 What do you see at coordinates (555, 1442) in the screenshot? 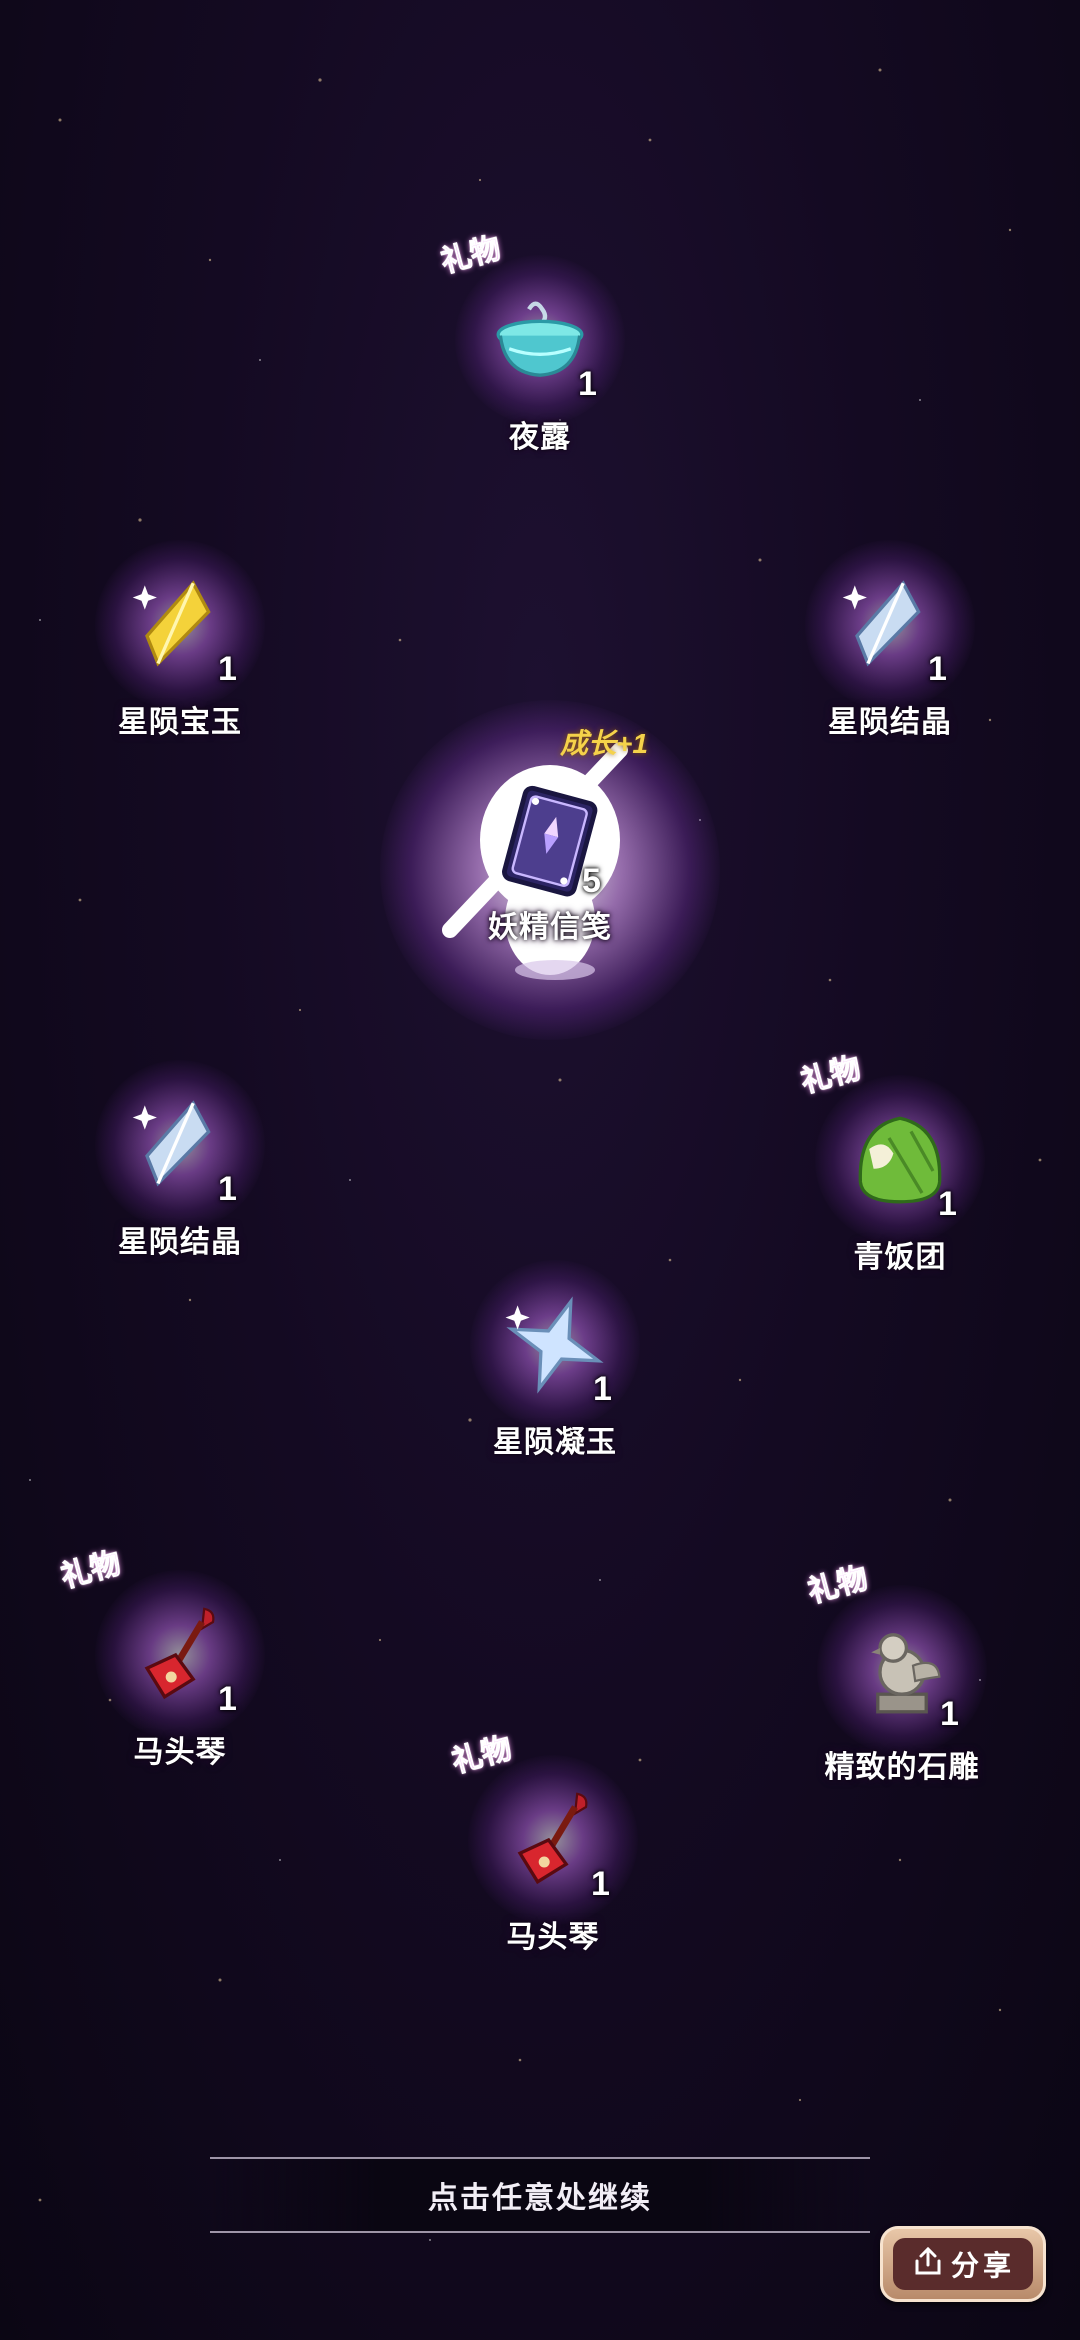
I see `item-name: 星陨凝玉` at bounding box center [555, 1442].